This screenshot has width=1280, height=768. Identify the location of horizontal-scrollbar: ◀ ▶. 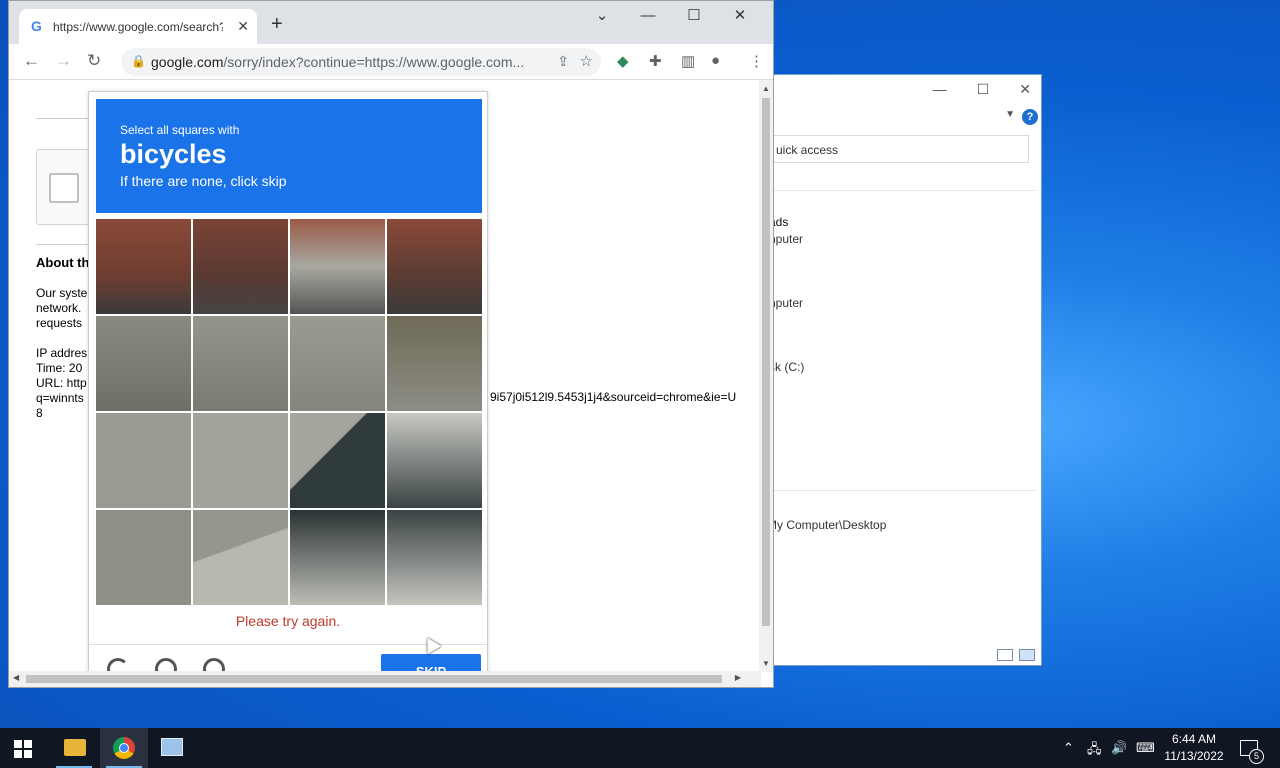
(385, 679).